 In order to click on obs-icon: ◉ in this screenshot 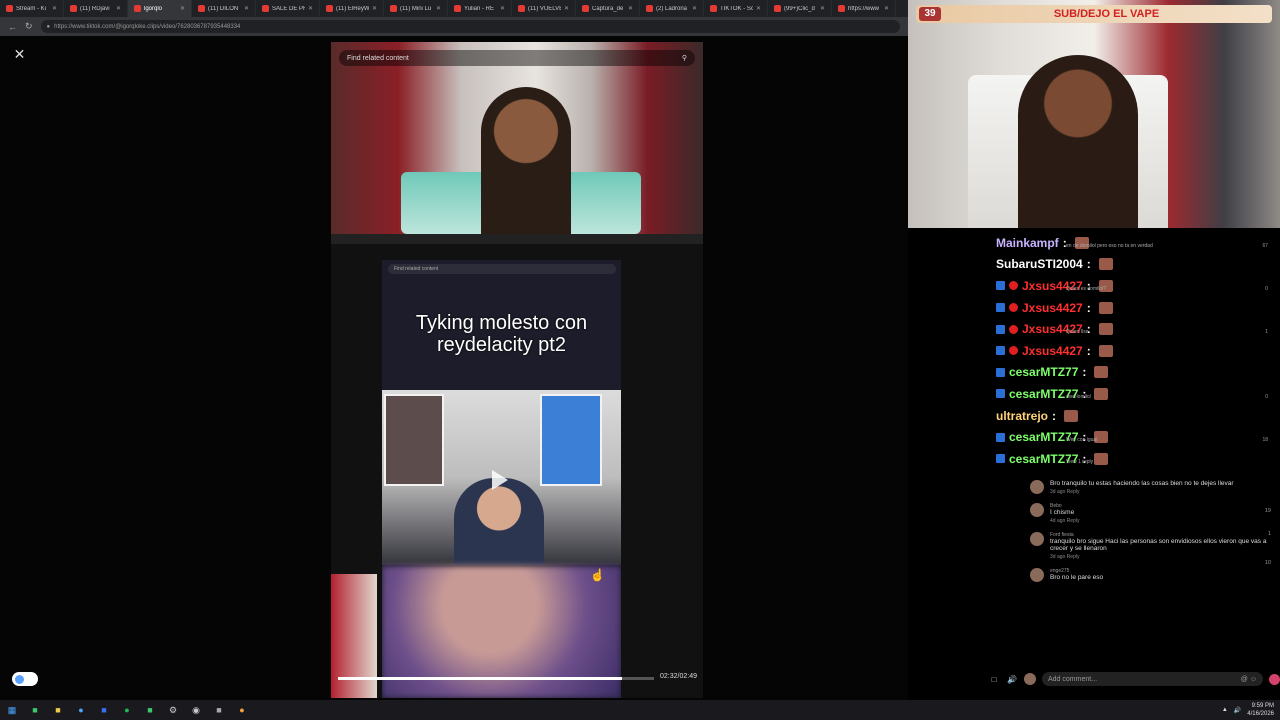, I will do `click(196, 710)`.